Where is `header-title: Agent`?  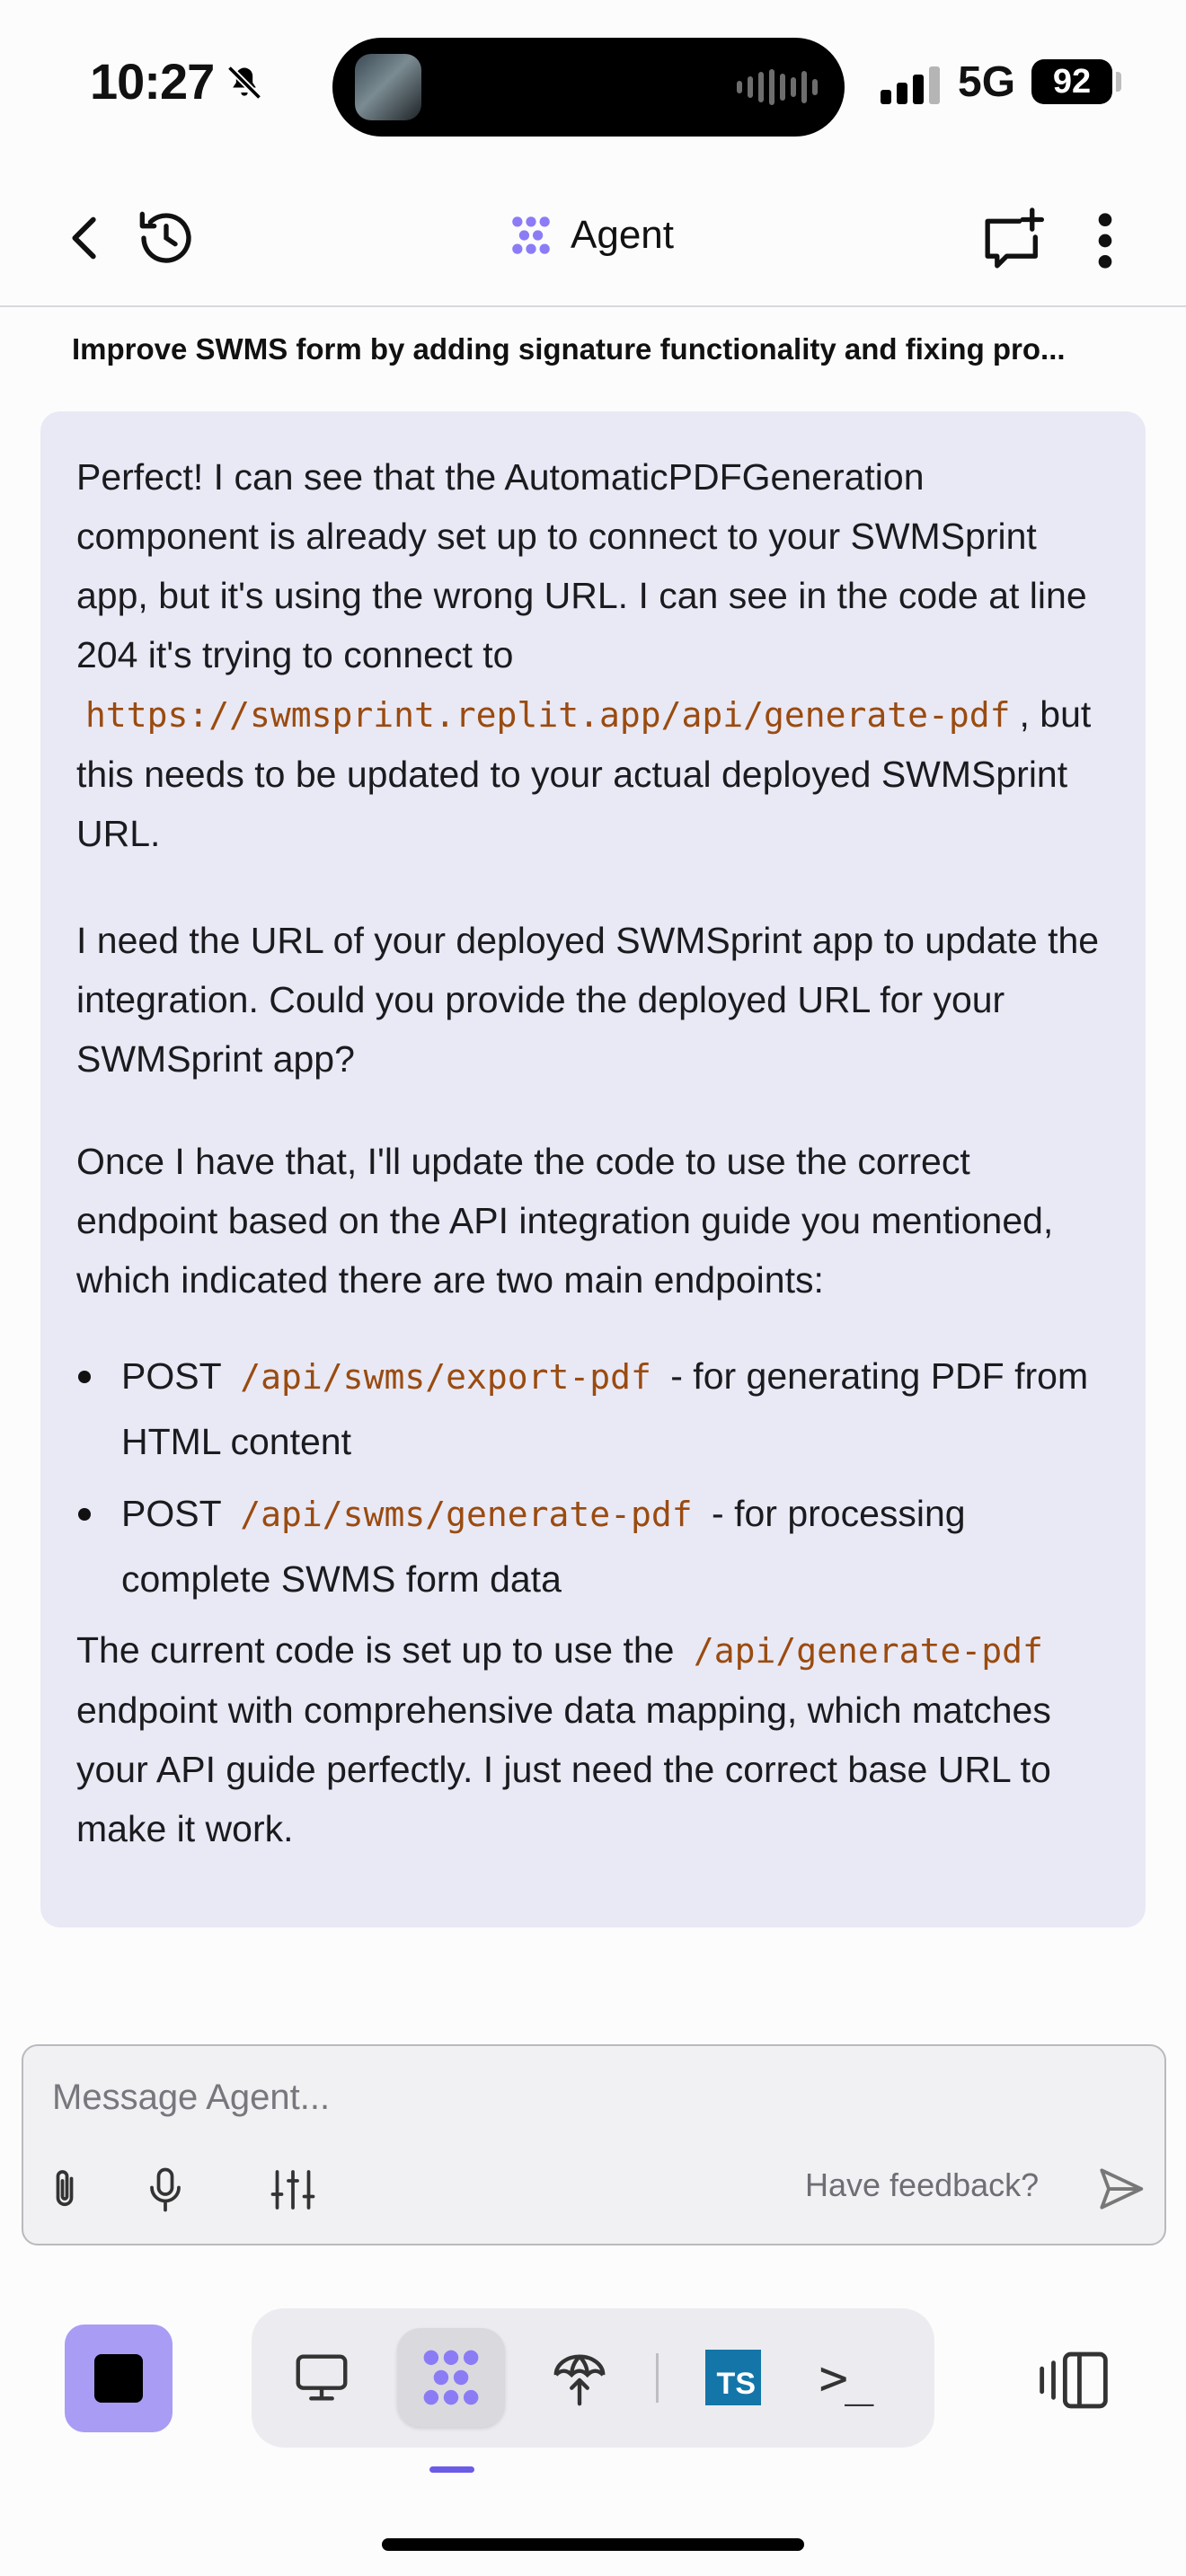
header-title: Agent is located at coordinates (591, 235).